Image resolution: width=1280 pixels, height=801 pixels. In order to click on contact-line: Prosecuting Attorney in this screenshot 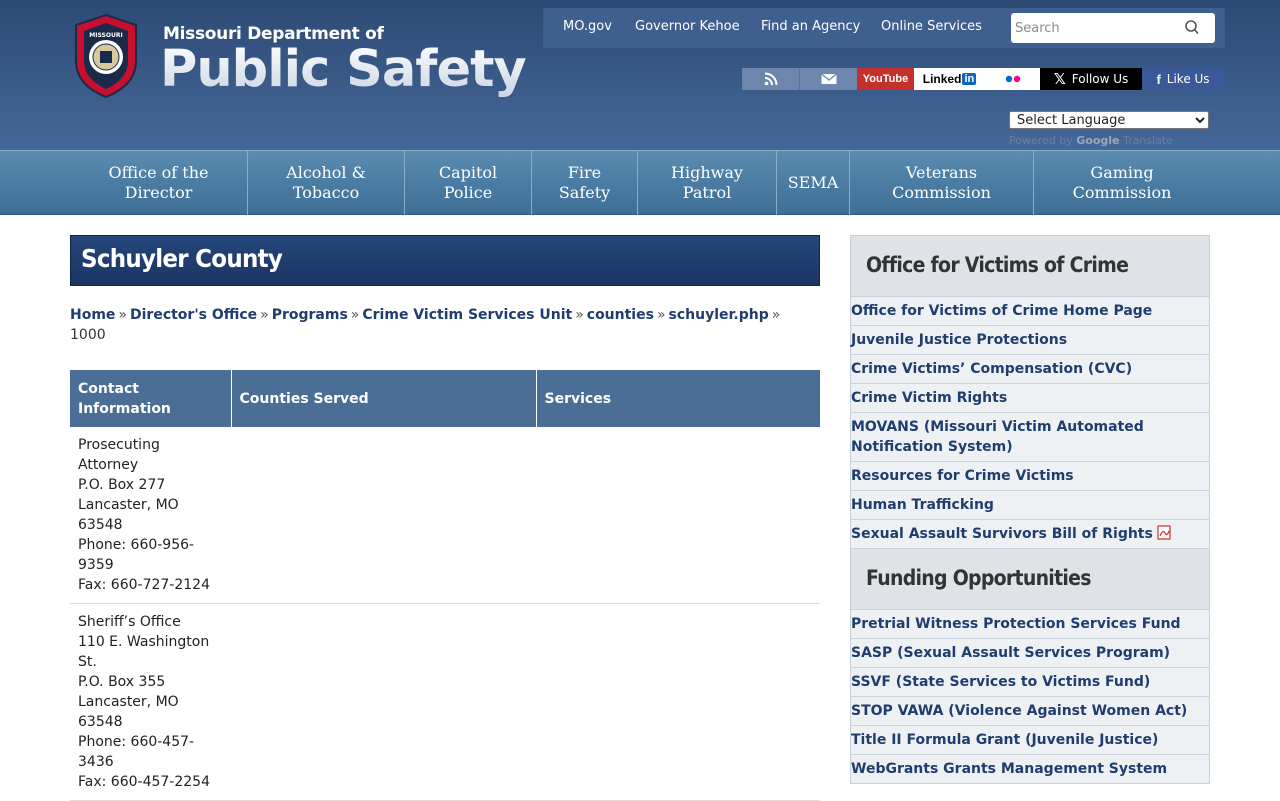, I will do `click(119, 455)`.